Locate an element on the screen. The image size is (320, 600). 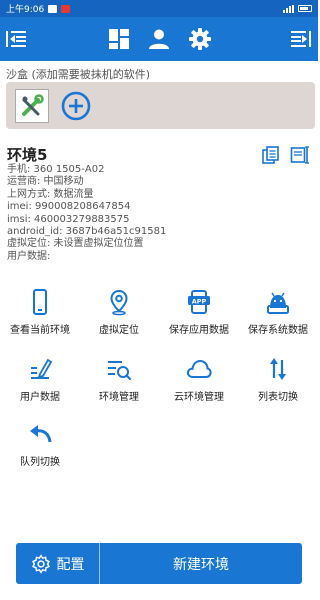
app-bar is located at coordinates (159, 39).